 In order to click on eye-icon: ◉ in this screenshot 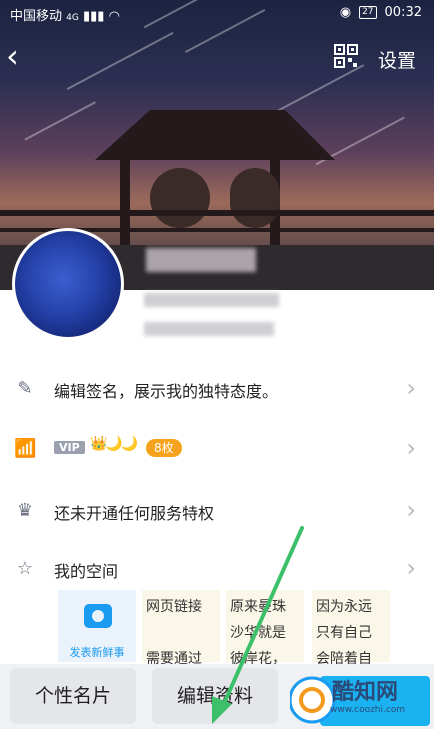, I will do `click(345, 12)`.